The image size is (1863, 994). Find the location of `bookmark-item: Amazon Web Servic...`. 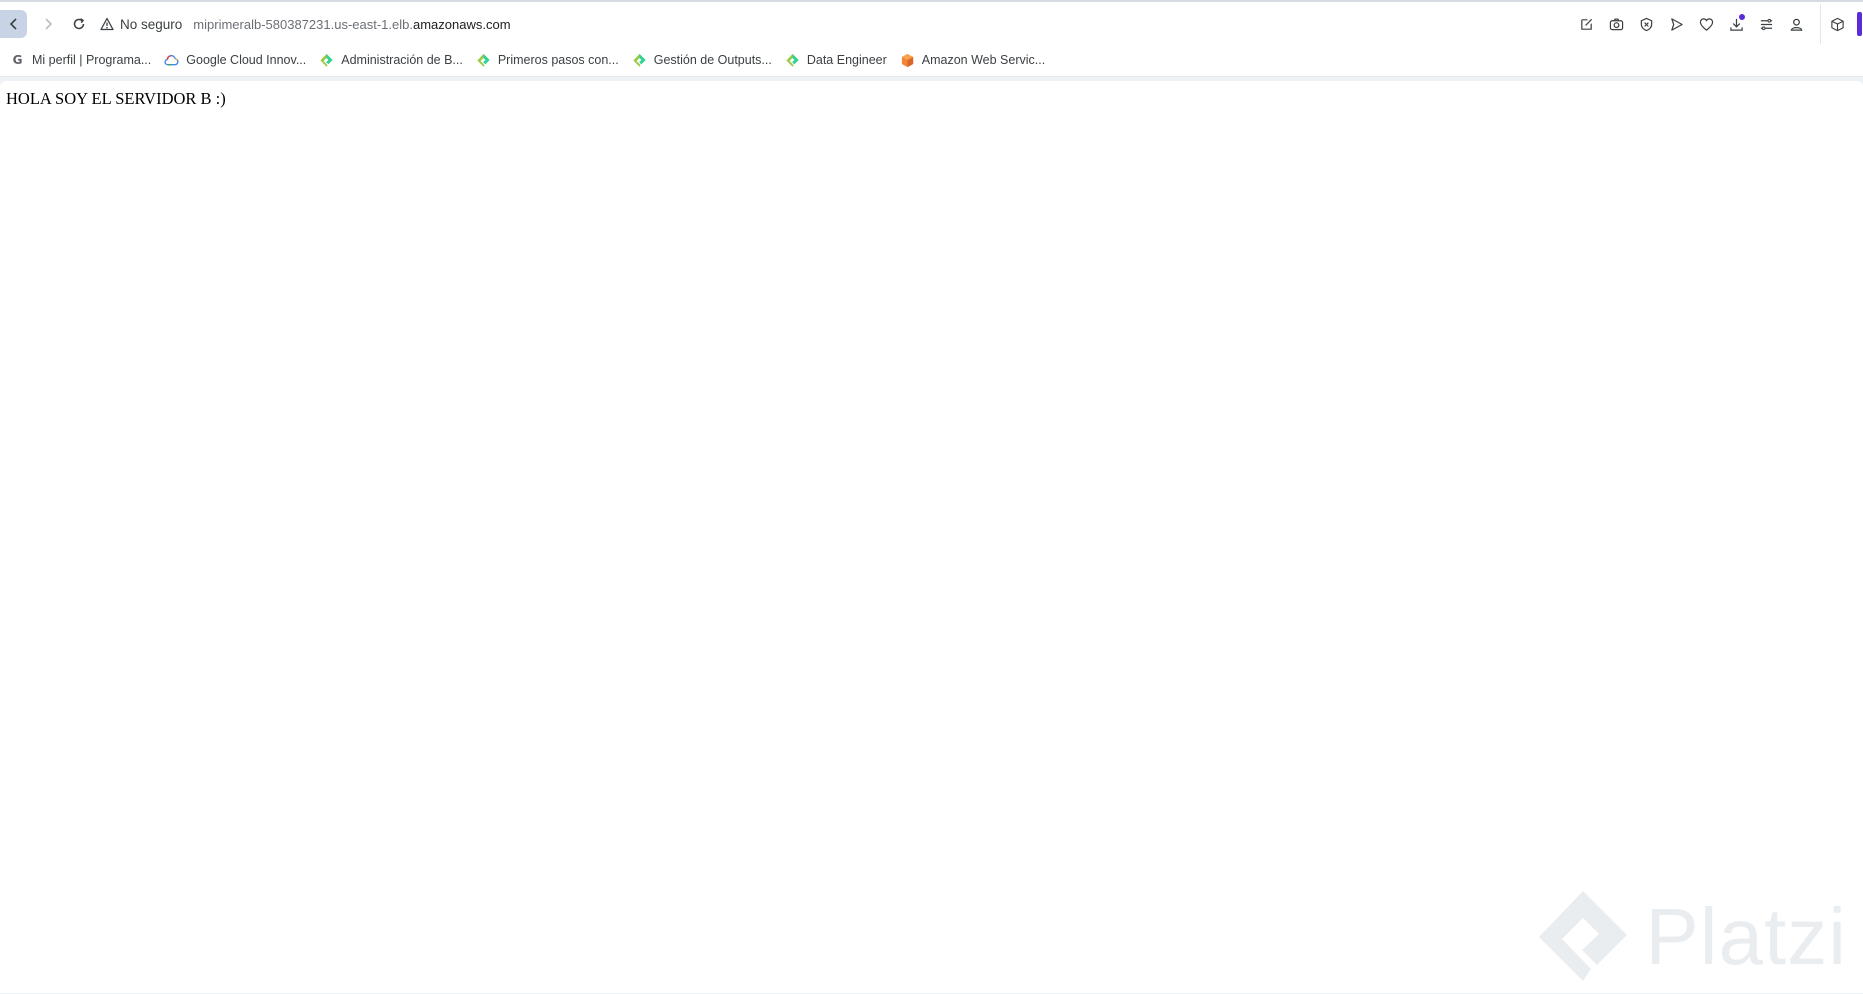

bookmark-item: Amazon Web Servic... is located at coordinates (972, 60).